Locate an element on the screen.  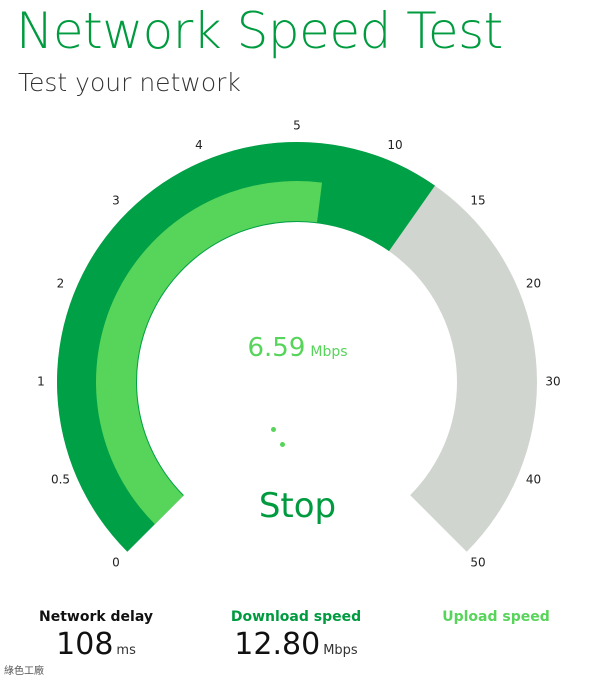
download-speed-value-row: 12.80 Mbps is located at coordinates (296, 644).